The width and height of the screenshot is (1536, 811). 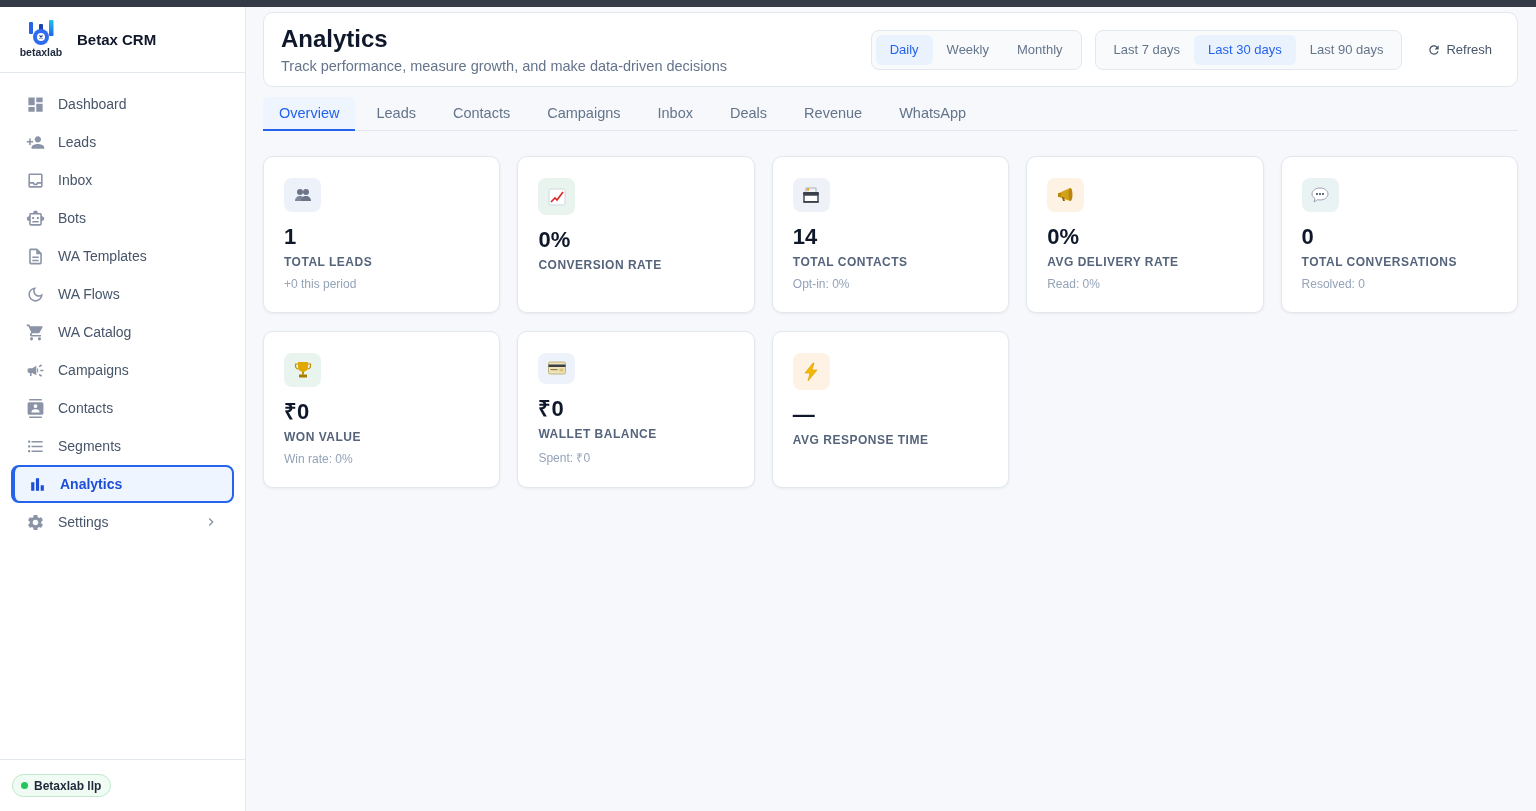 What do you see at coordinates (122, 142) in the screenshot?
I see `nav-item: Leads` at bounding box center [122, 142].